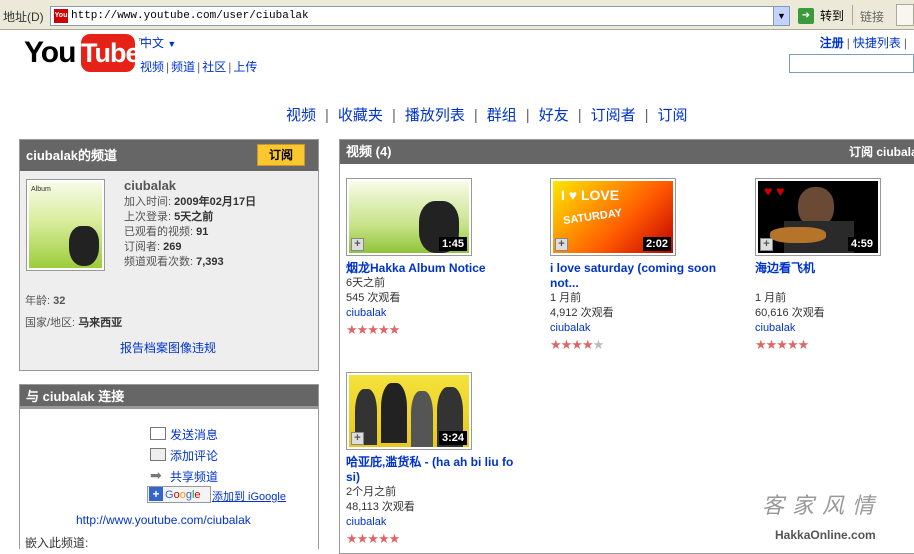 Image resolution: width=914 pixels, height=554 pixels. Describe the element at coordinates (111, 53) in the screenshot. I see `logo-tube: Tube` at that location.